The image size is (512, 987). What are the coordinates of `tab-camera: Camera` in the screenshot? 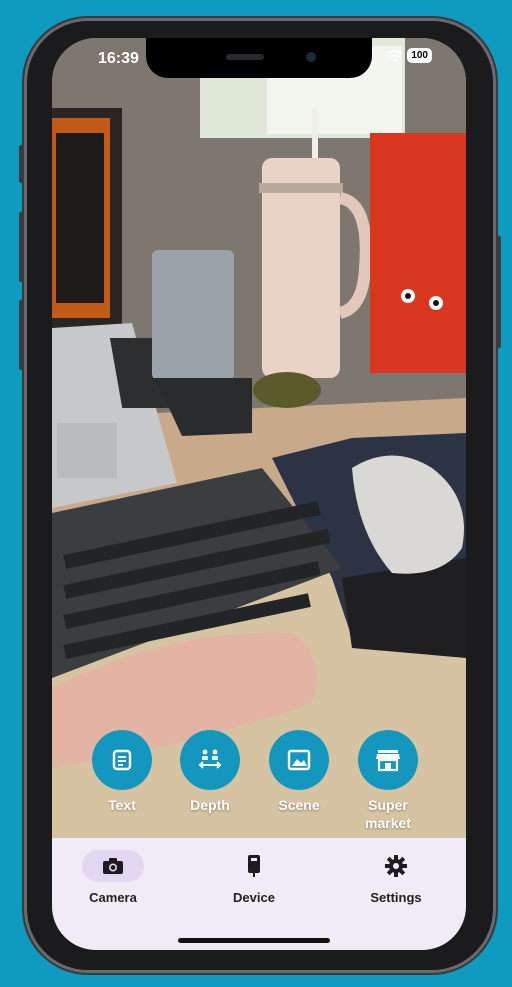 It's located at (113, 877).